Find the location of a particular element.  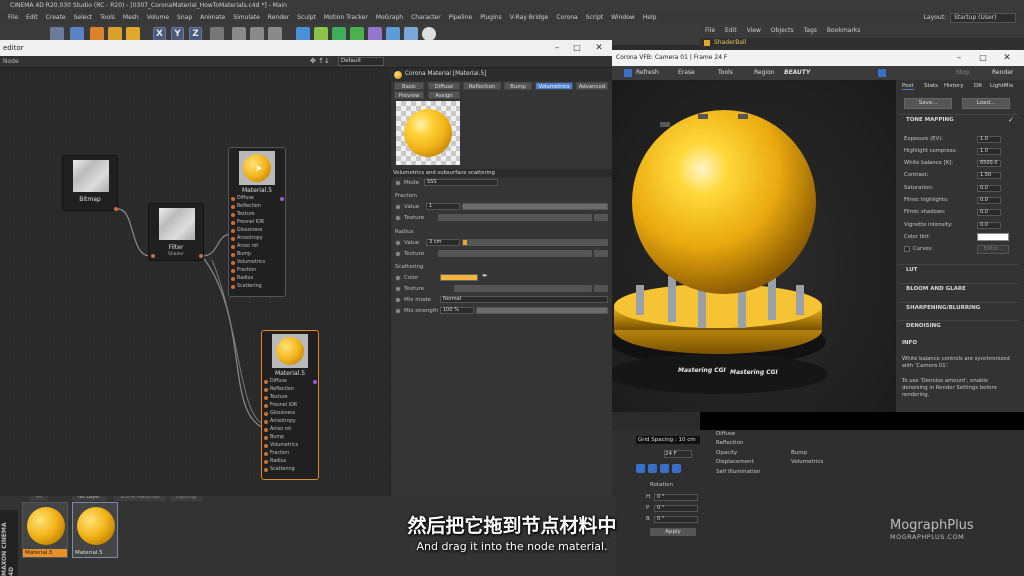

layout-select: Startup (User) is located at coordinates (983, 18).